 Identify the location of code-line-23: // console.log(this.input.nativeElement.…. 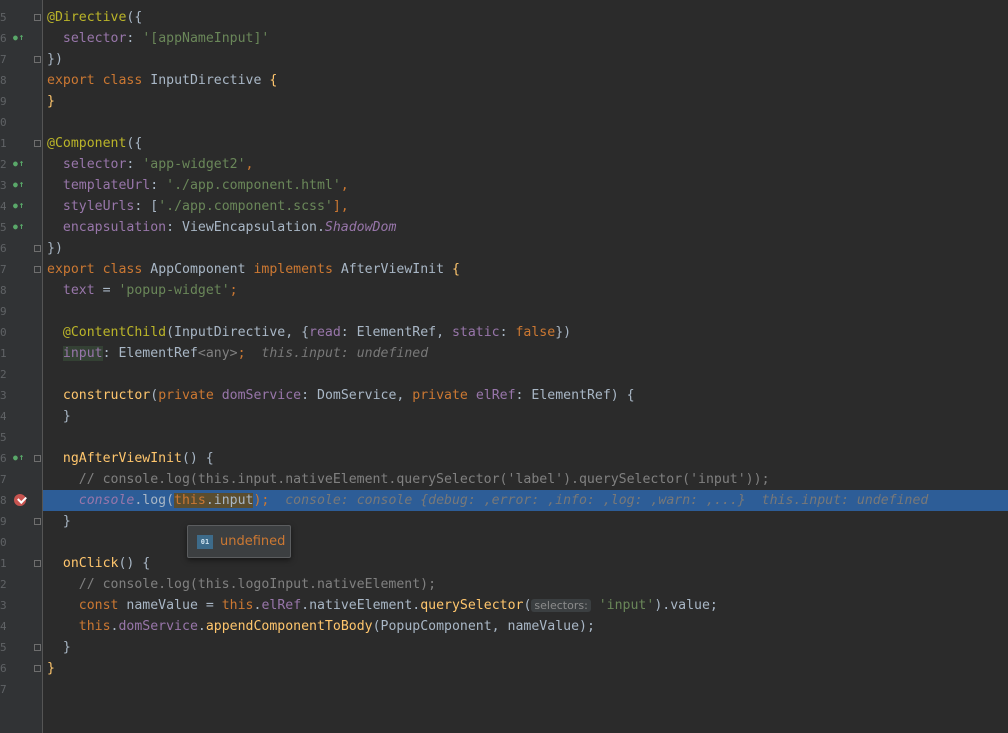
(525, 479).